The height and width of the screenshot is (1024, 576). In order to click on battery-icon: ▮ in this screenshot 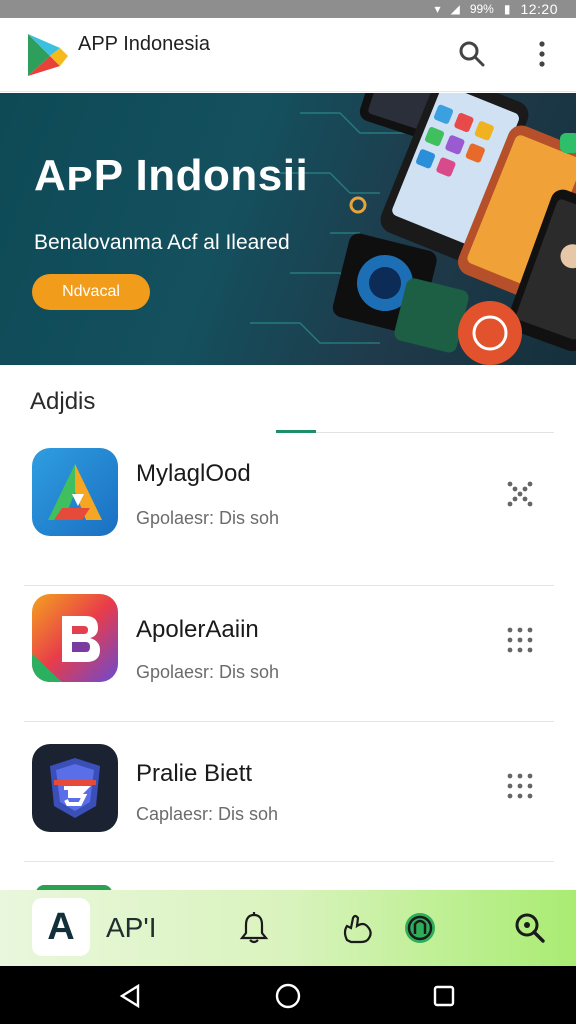, I will do `click(507, 9)`.